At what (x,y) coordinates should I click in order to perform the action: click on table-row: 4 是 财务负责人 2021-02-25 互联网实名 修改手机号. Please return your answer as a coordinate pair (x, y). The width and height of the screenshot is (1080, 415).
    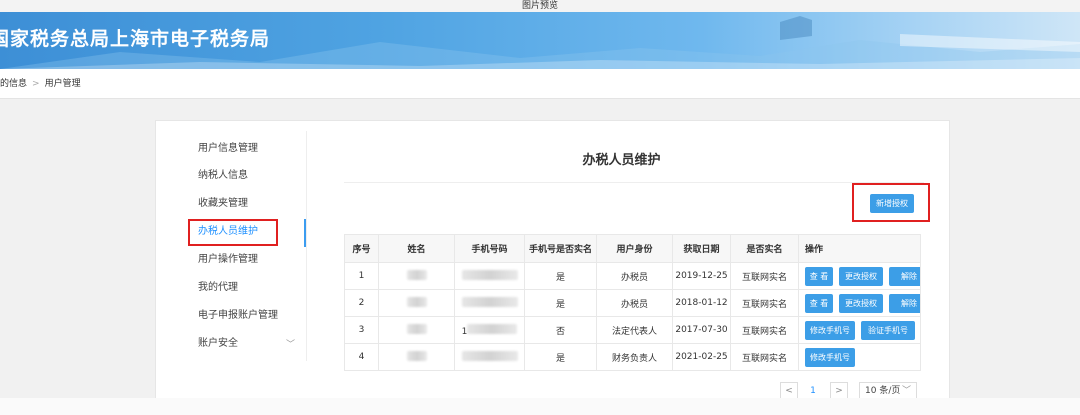
    Looking at the image, I should click on (632, 357).